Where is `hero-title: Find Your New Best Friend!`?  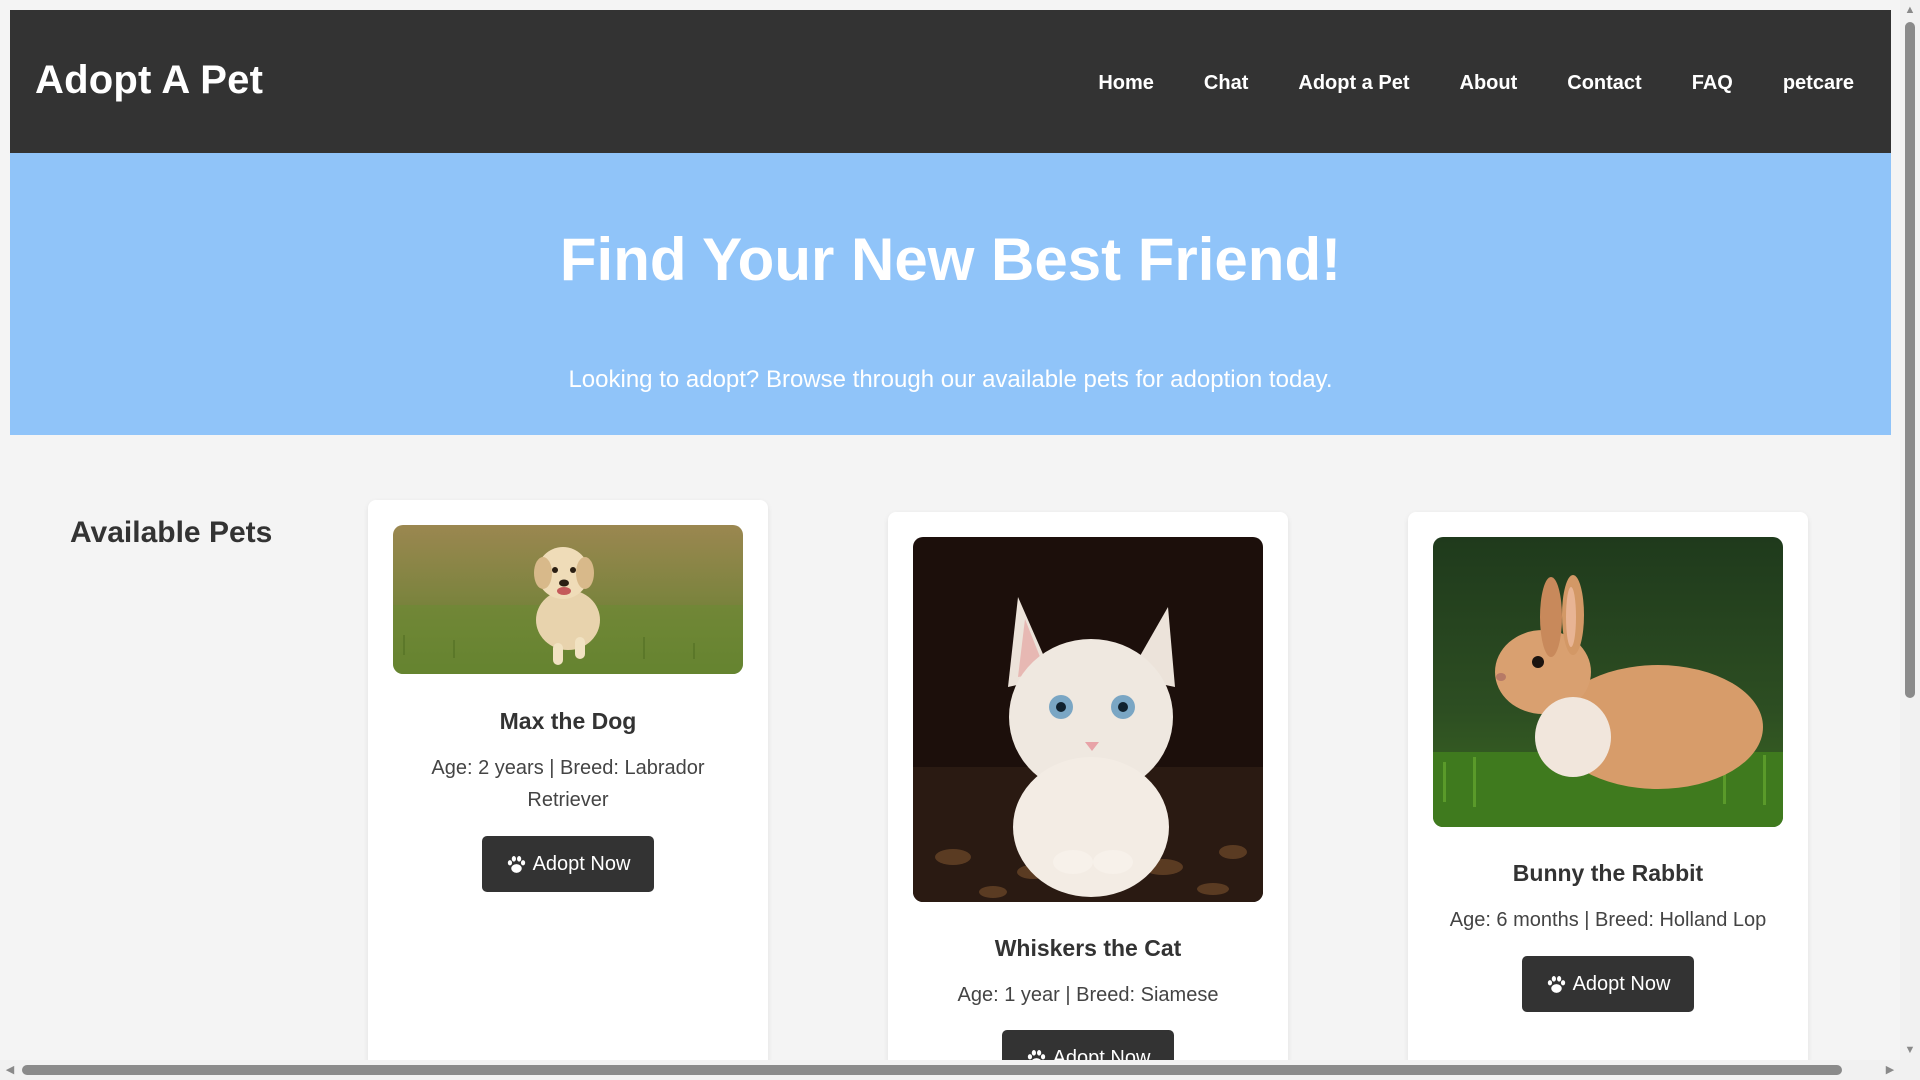 hero-title: Find Your New Best Friend! is located at coordinates (950, 259).